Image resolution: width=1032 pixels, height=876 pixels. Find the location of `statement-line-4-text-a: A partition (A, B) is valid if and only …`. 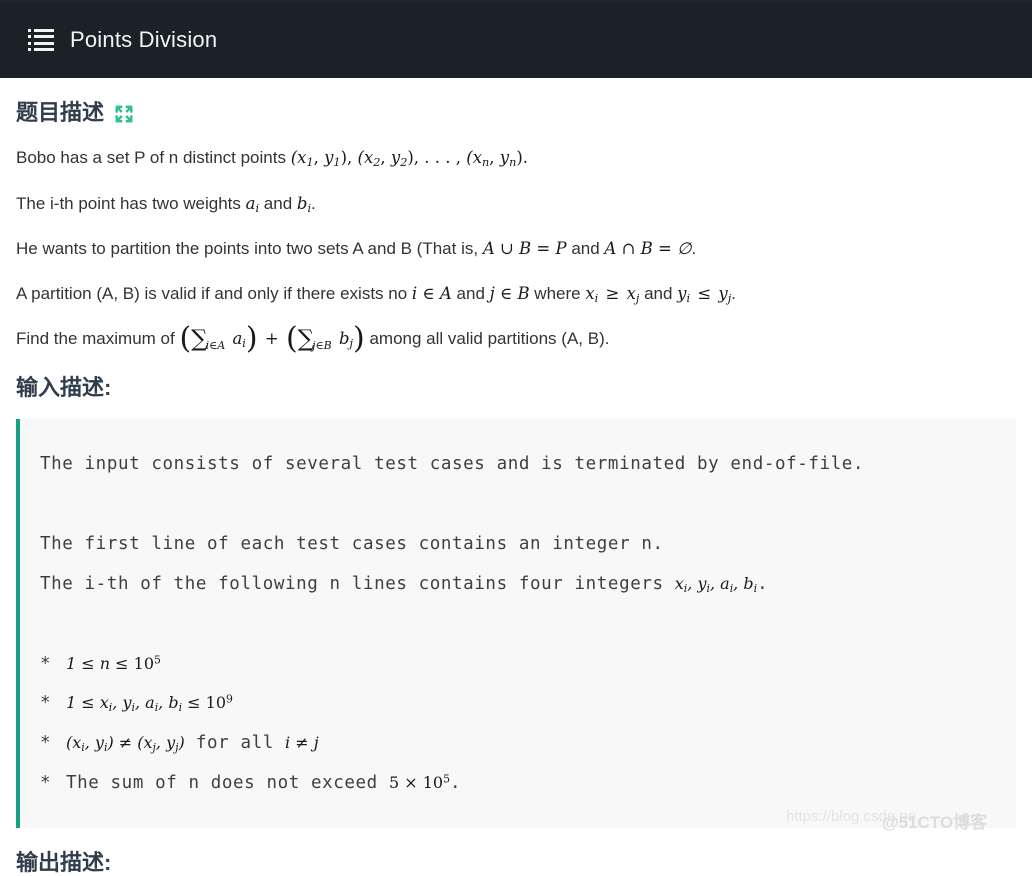

statement-line-4-text-a: A partition (A, B) is valid if and only … is located at coordinates (214, 293).